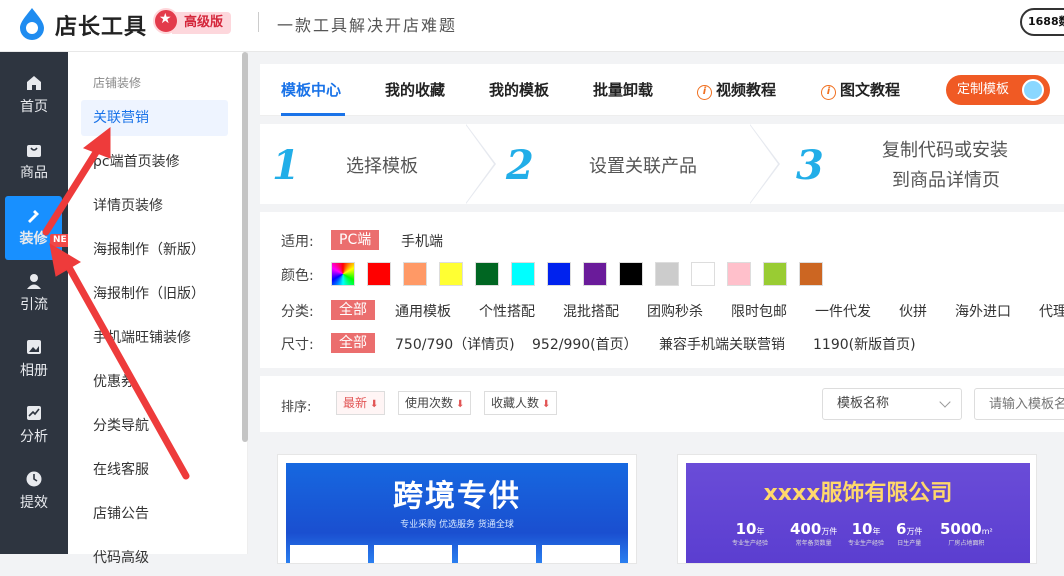  What do you see at coordinates (361, 403) in the screenshot?
I see `sort-newest-button: 最新 ⬇` at bounding box center [361, 403].